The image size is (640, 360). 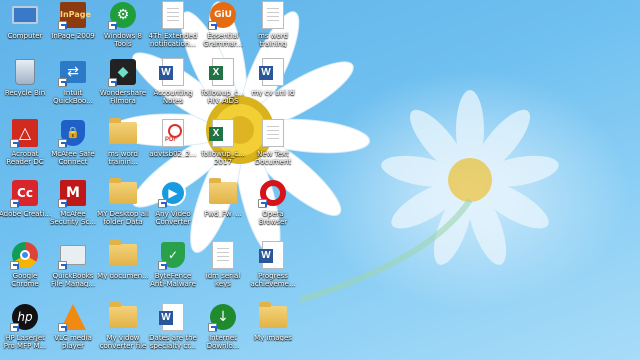 What do you see at coordinates (123, 97) in the screenshot?
I see `desktop-shortcut-label: Wondershare Filmora` at bounding box center [123, 97].